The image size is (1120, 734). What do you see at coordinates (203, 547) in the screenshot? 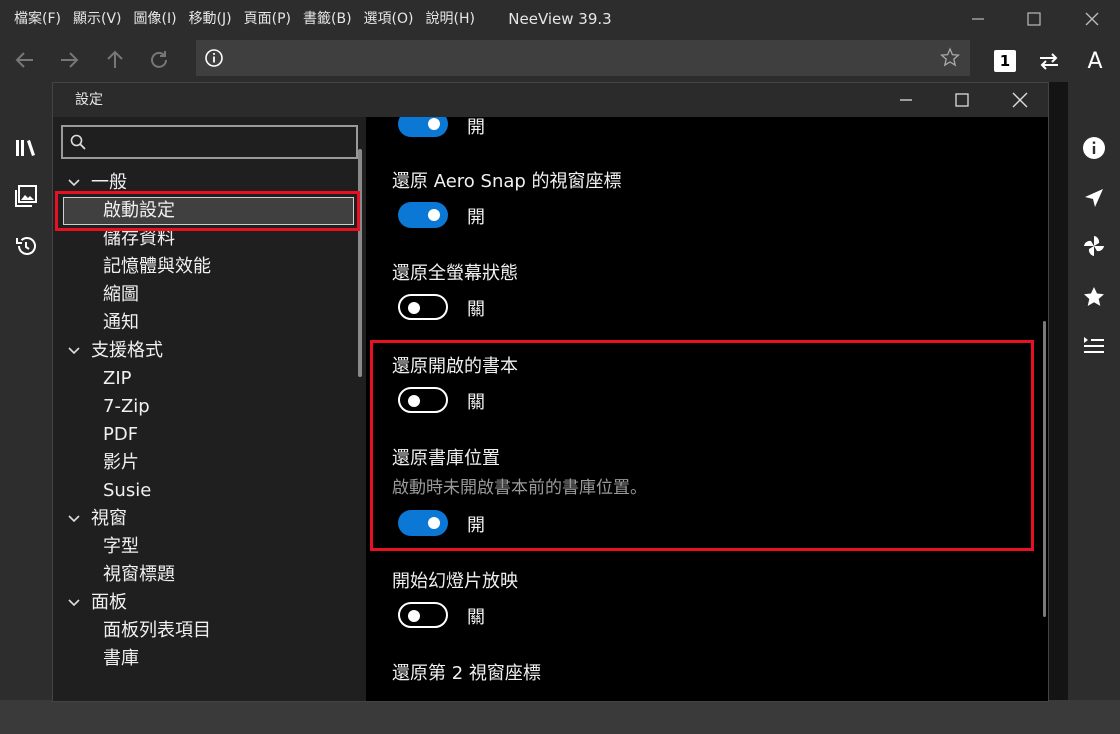
I see `tree-item-font: 字型` at bounding box center [203, 547].